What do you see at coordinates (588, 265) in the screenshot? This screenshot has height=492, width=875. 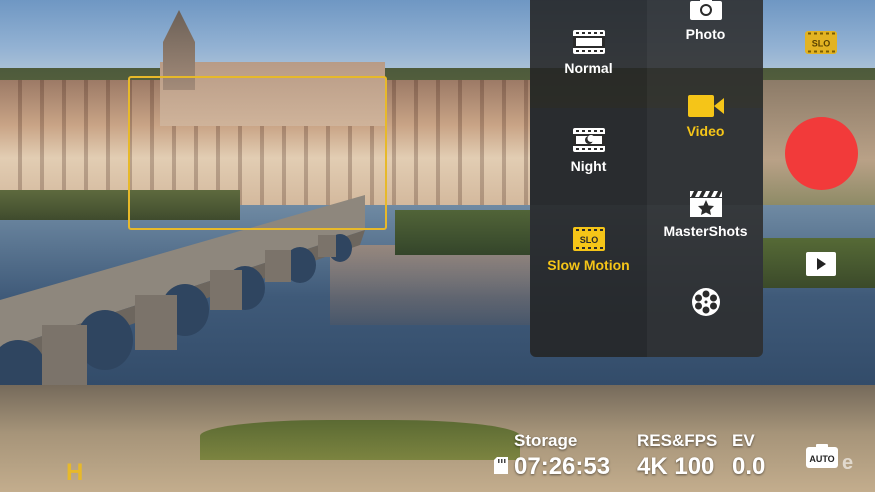 I see `mode-slow-motion-label: Slow Motion` at bounding box center [588, 265].